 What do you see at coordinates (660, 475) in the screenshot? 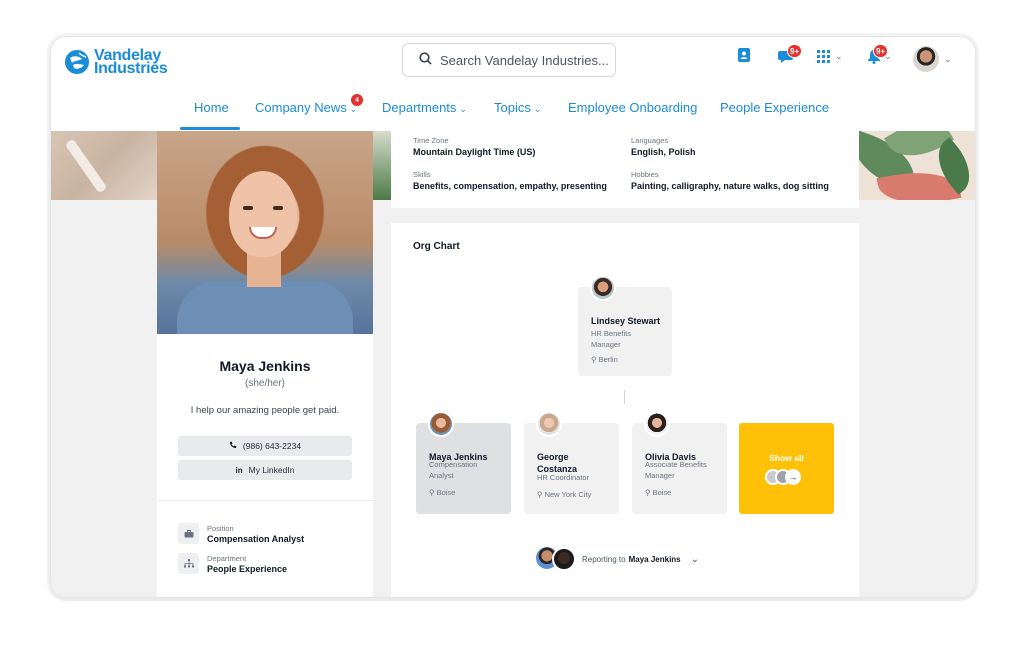
I see `peer-3-role-line-2: Manager` at bounding box center [660, 475].